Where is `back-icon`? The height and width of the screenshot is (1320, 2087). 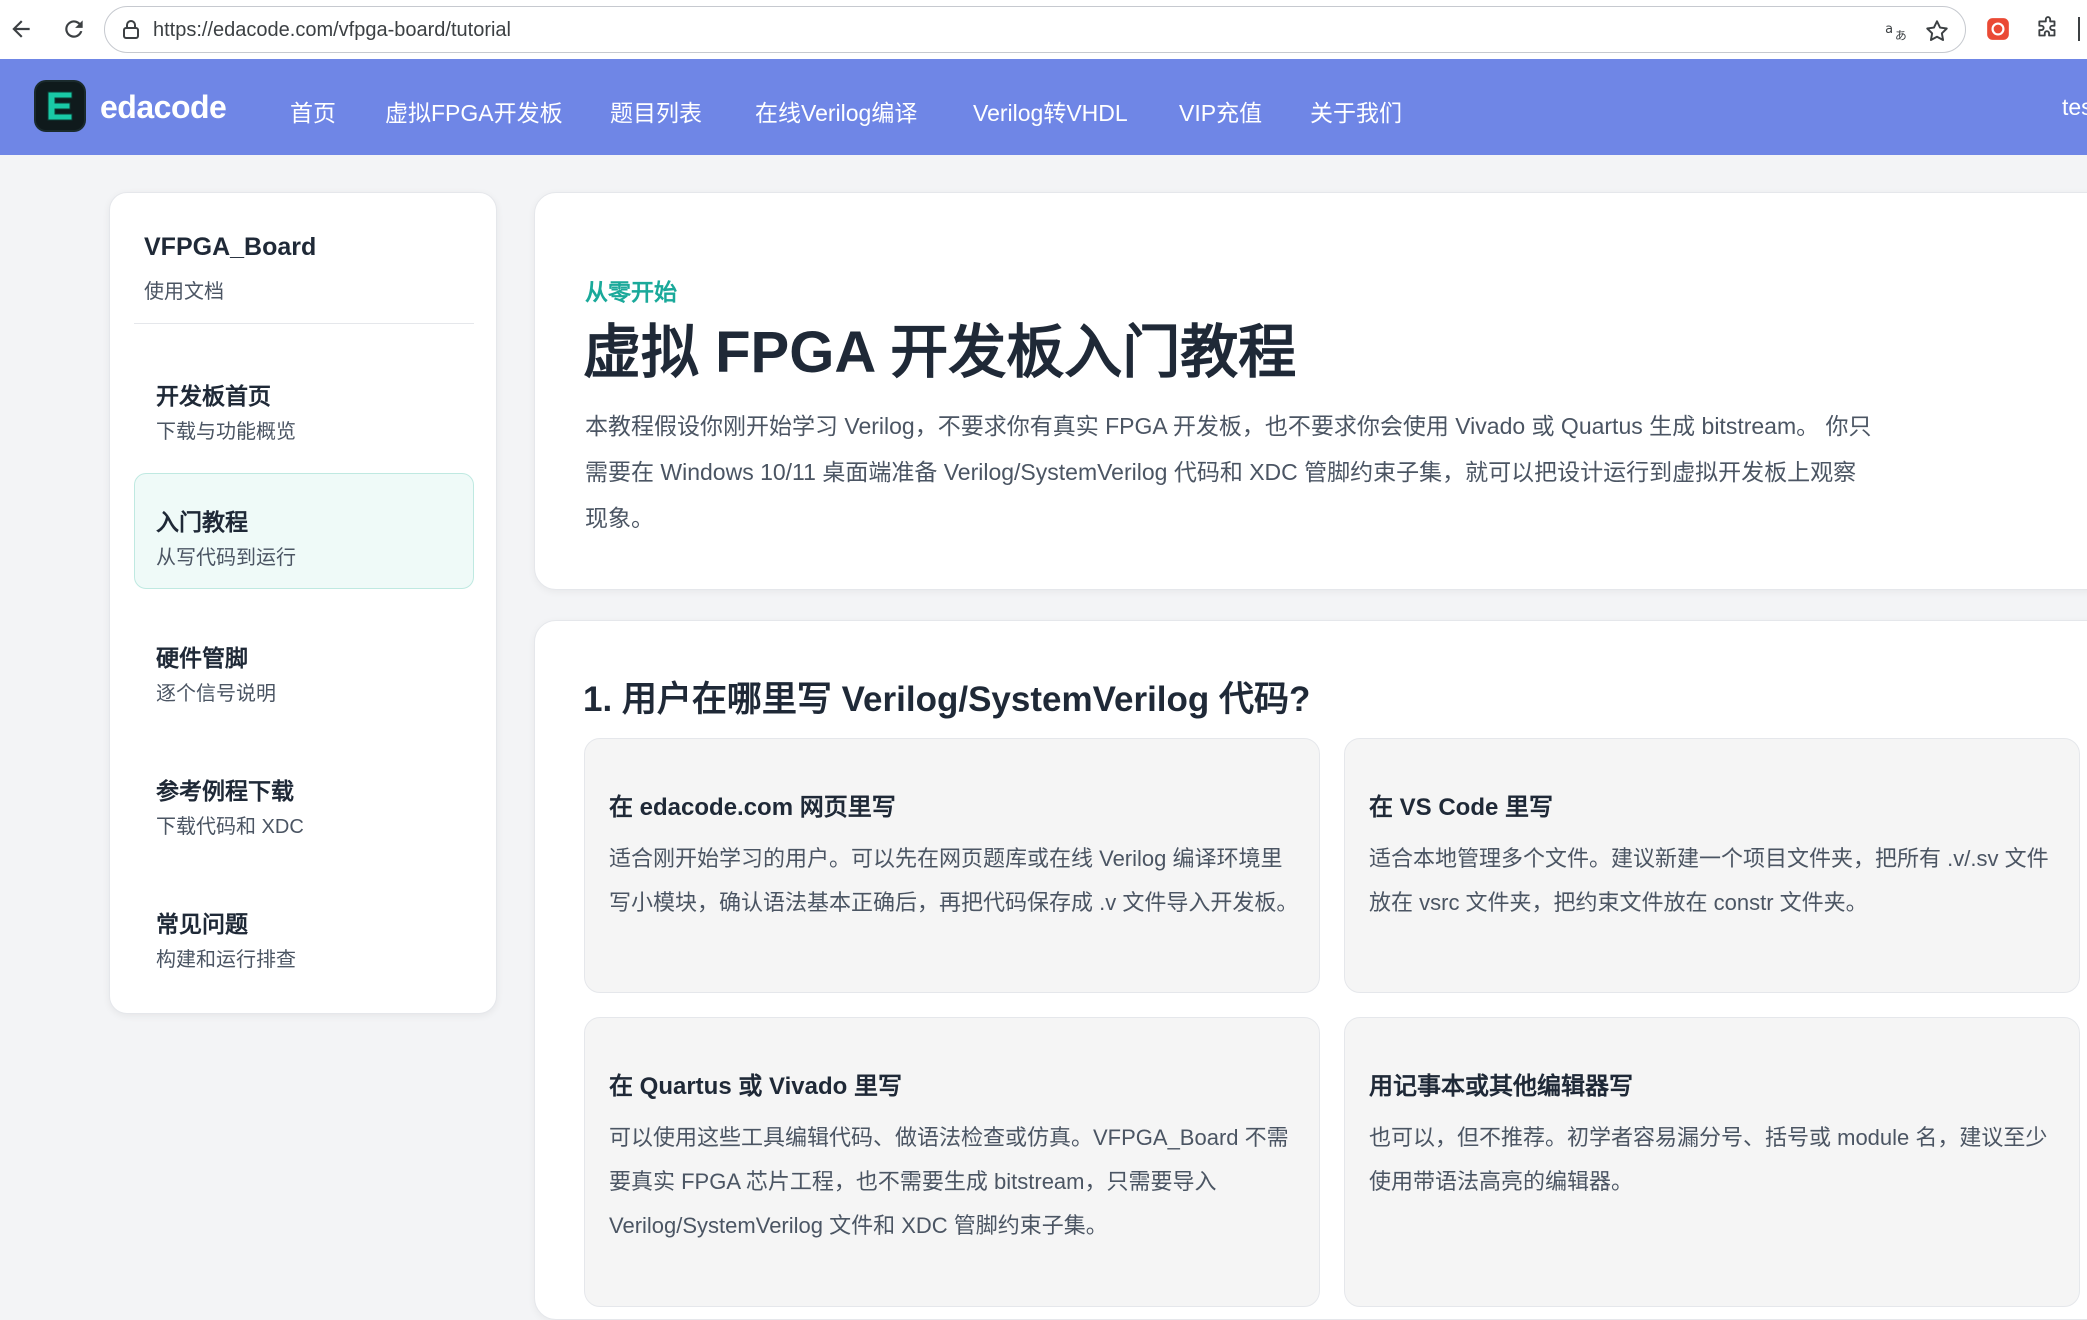
back-icon is located at coordinates (21, 29).